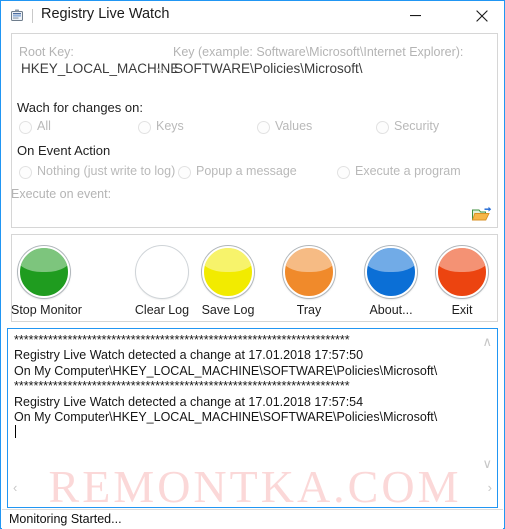 This screenshot has width=505, height=529. I want to click on close-icon, so click(482, 15).